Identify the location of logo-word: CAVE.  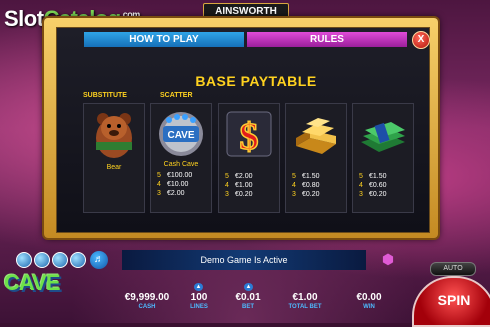
(32, 282).